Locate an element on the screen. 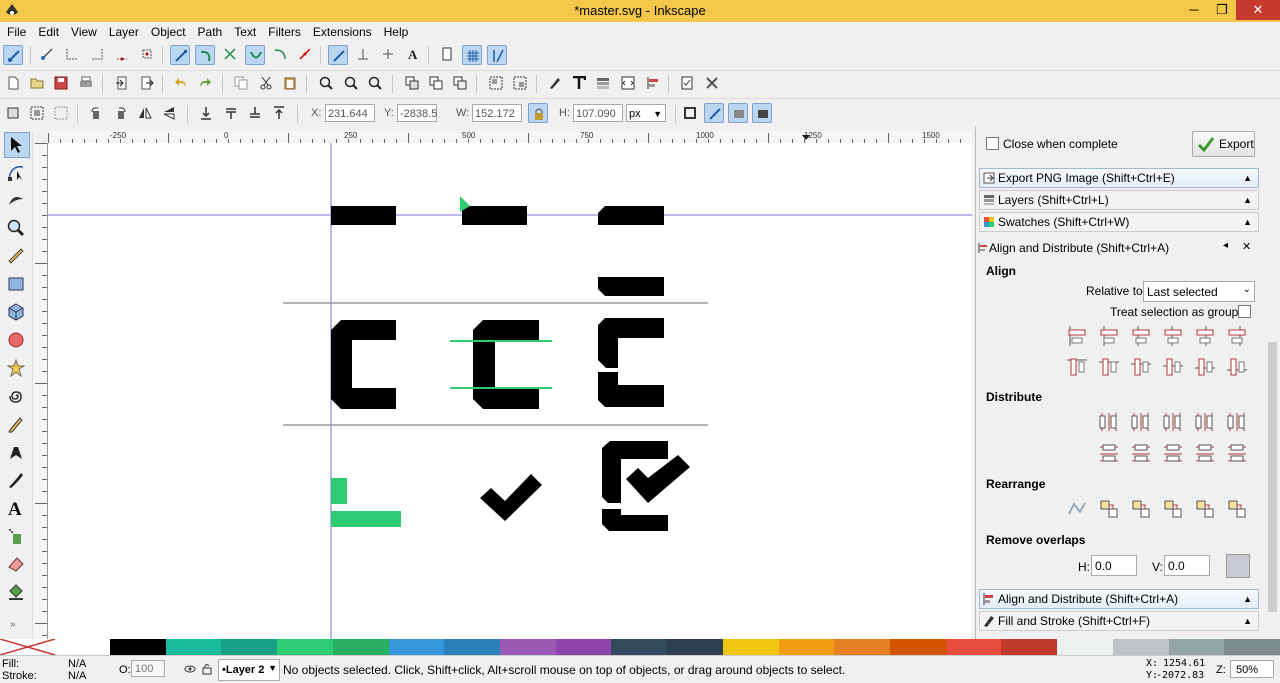 This screenshot has height=683, width=1280. panel-menu-icon: ◂ is located at coordinates (1225, 245).